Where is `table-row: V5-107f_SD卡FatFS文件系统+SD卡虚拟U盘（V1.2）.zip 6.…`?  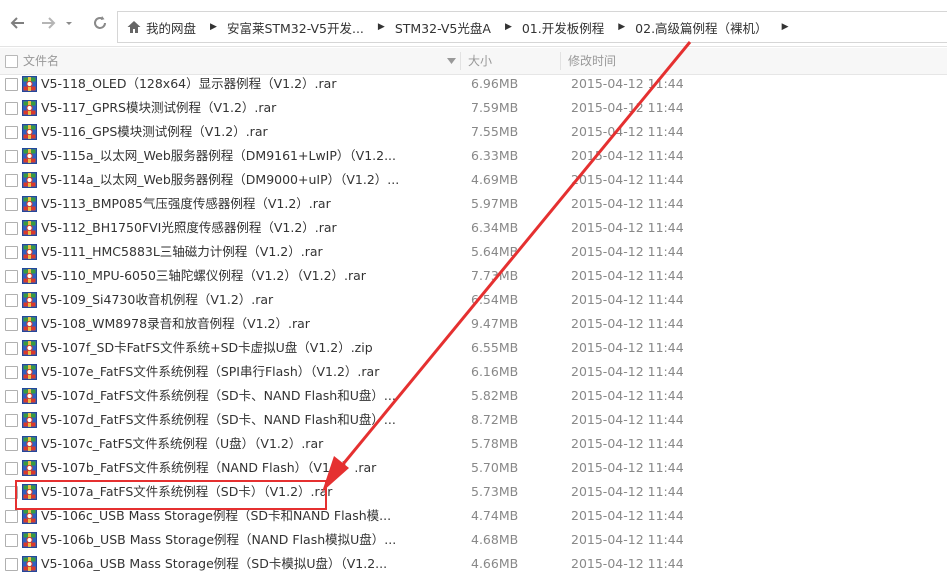 table-row: V5-107f_SD卡FatFS文件系统+SD卡虚拟U盘（V1.2）.zip 6.… is located at coordinates (473, 348).